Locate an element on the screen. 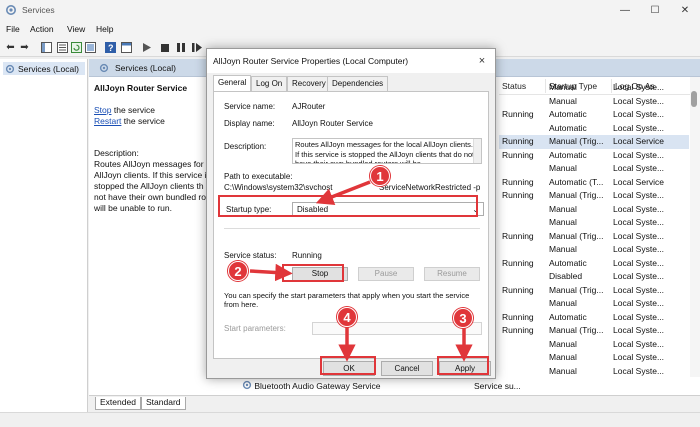 This screenshot has height=427, width=700. step-badge-2: 2 is located at coordinates (238, 271).